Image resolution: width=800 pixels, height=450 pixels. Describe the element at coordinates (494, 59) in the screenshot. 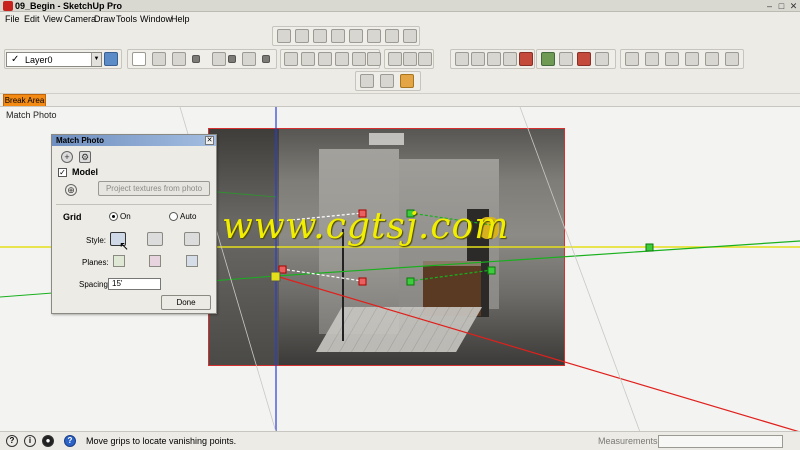

I see `zoom-icon` at that location.